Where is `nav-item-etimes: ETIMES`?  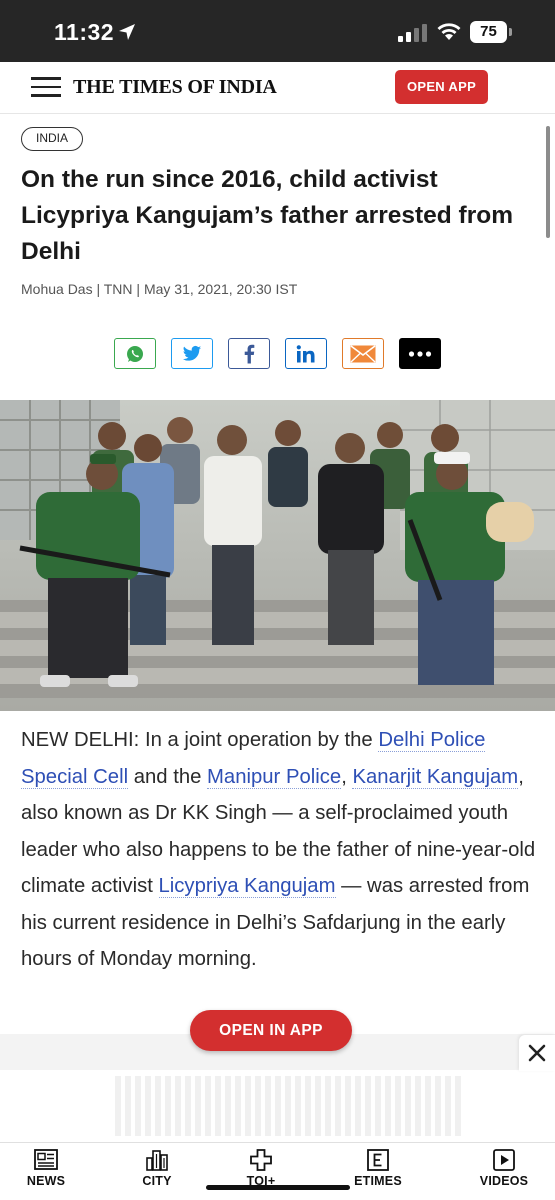 nav-item-etimes: ETIMES is located at coordinates (378, 1168).